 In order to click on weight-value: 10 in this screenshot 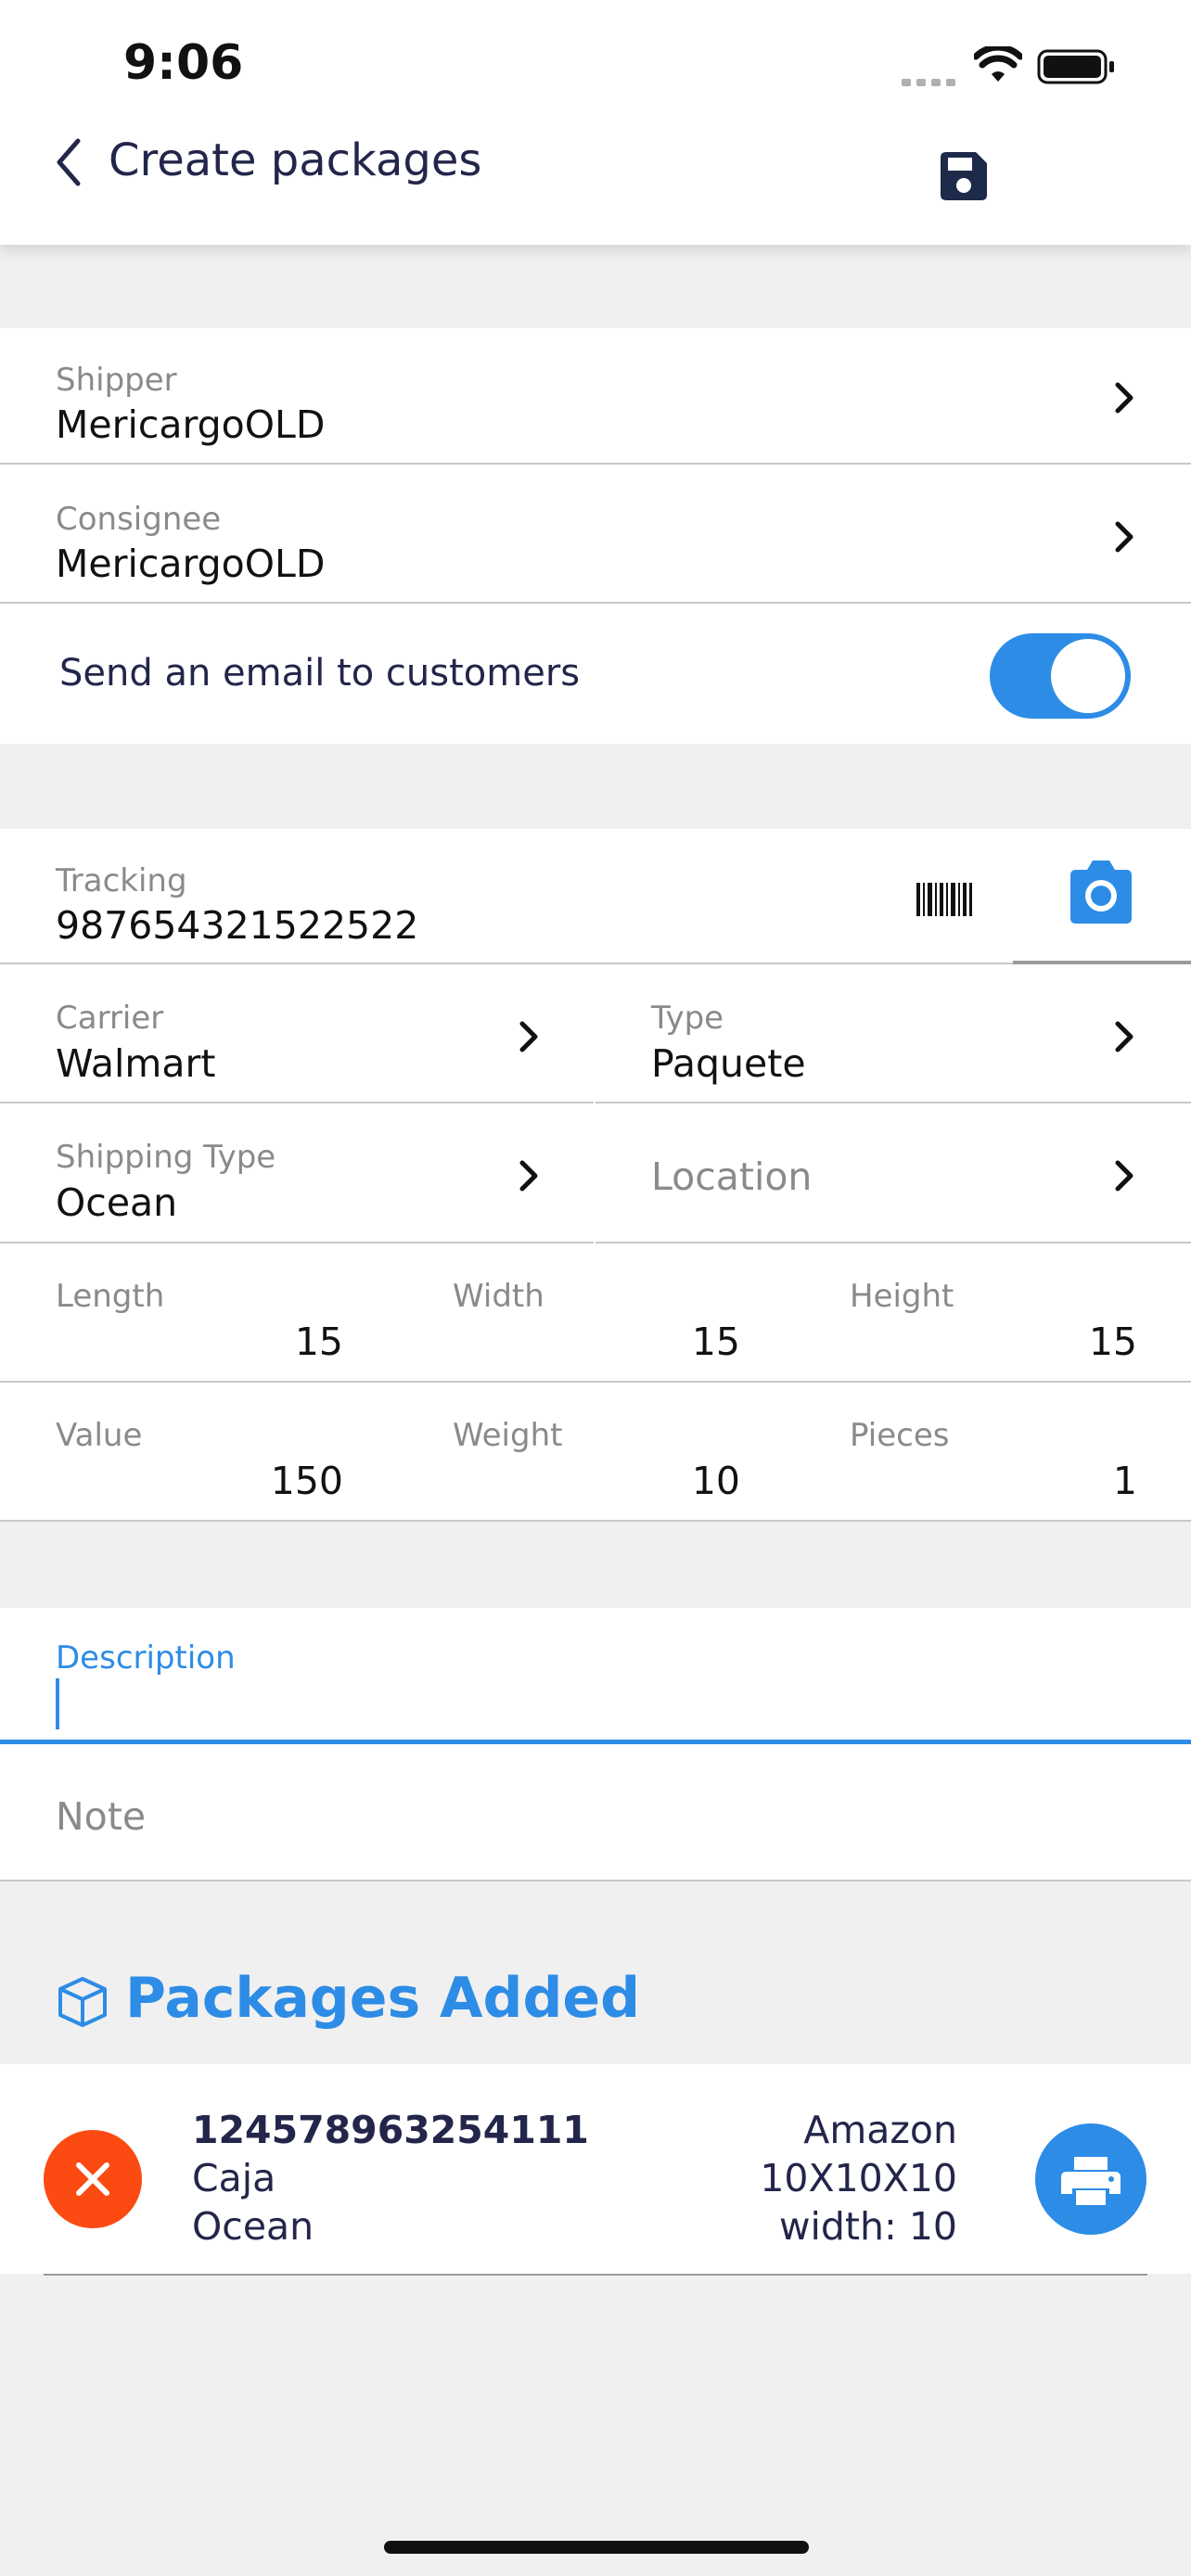, I will do `click(715, 1481)`.